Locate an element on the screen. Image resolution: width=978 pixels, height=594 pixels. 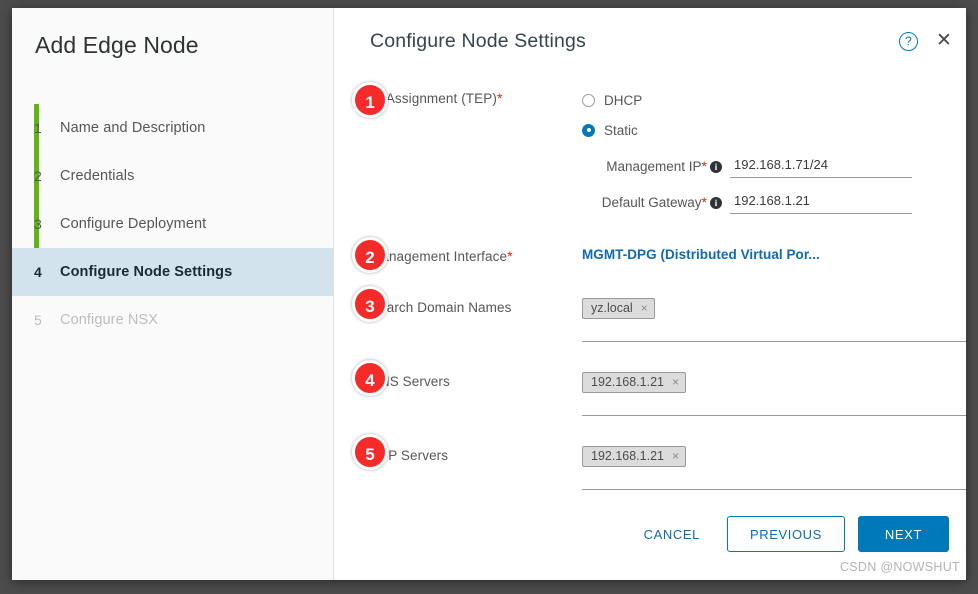
default-gateway-row: Default Gateway* i is located at coordinates (774, 202).